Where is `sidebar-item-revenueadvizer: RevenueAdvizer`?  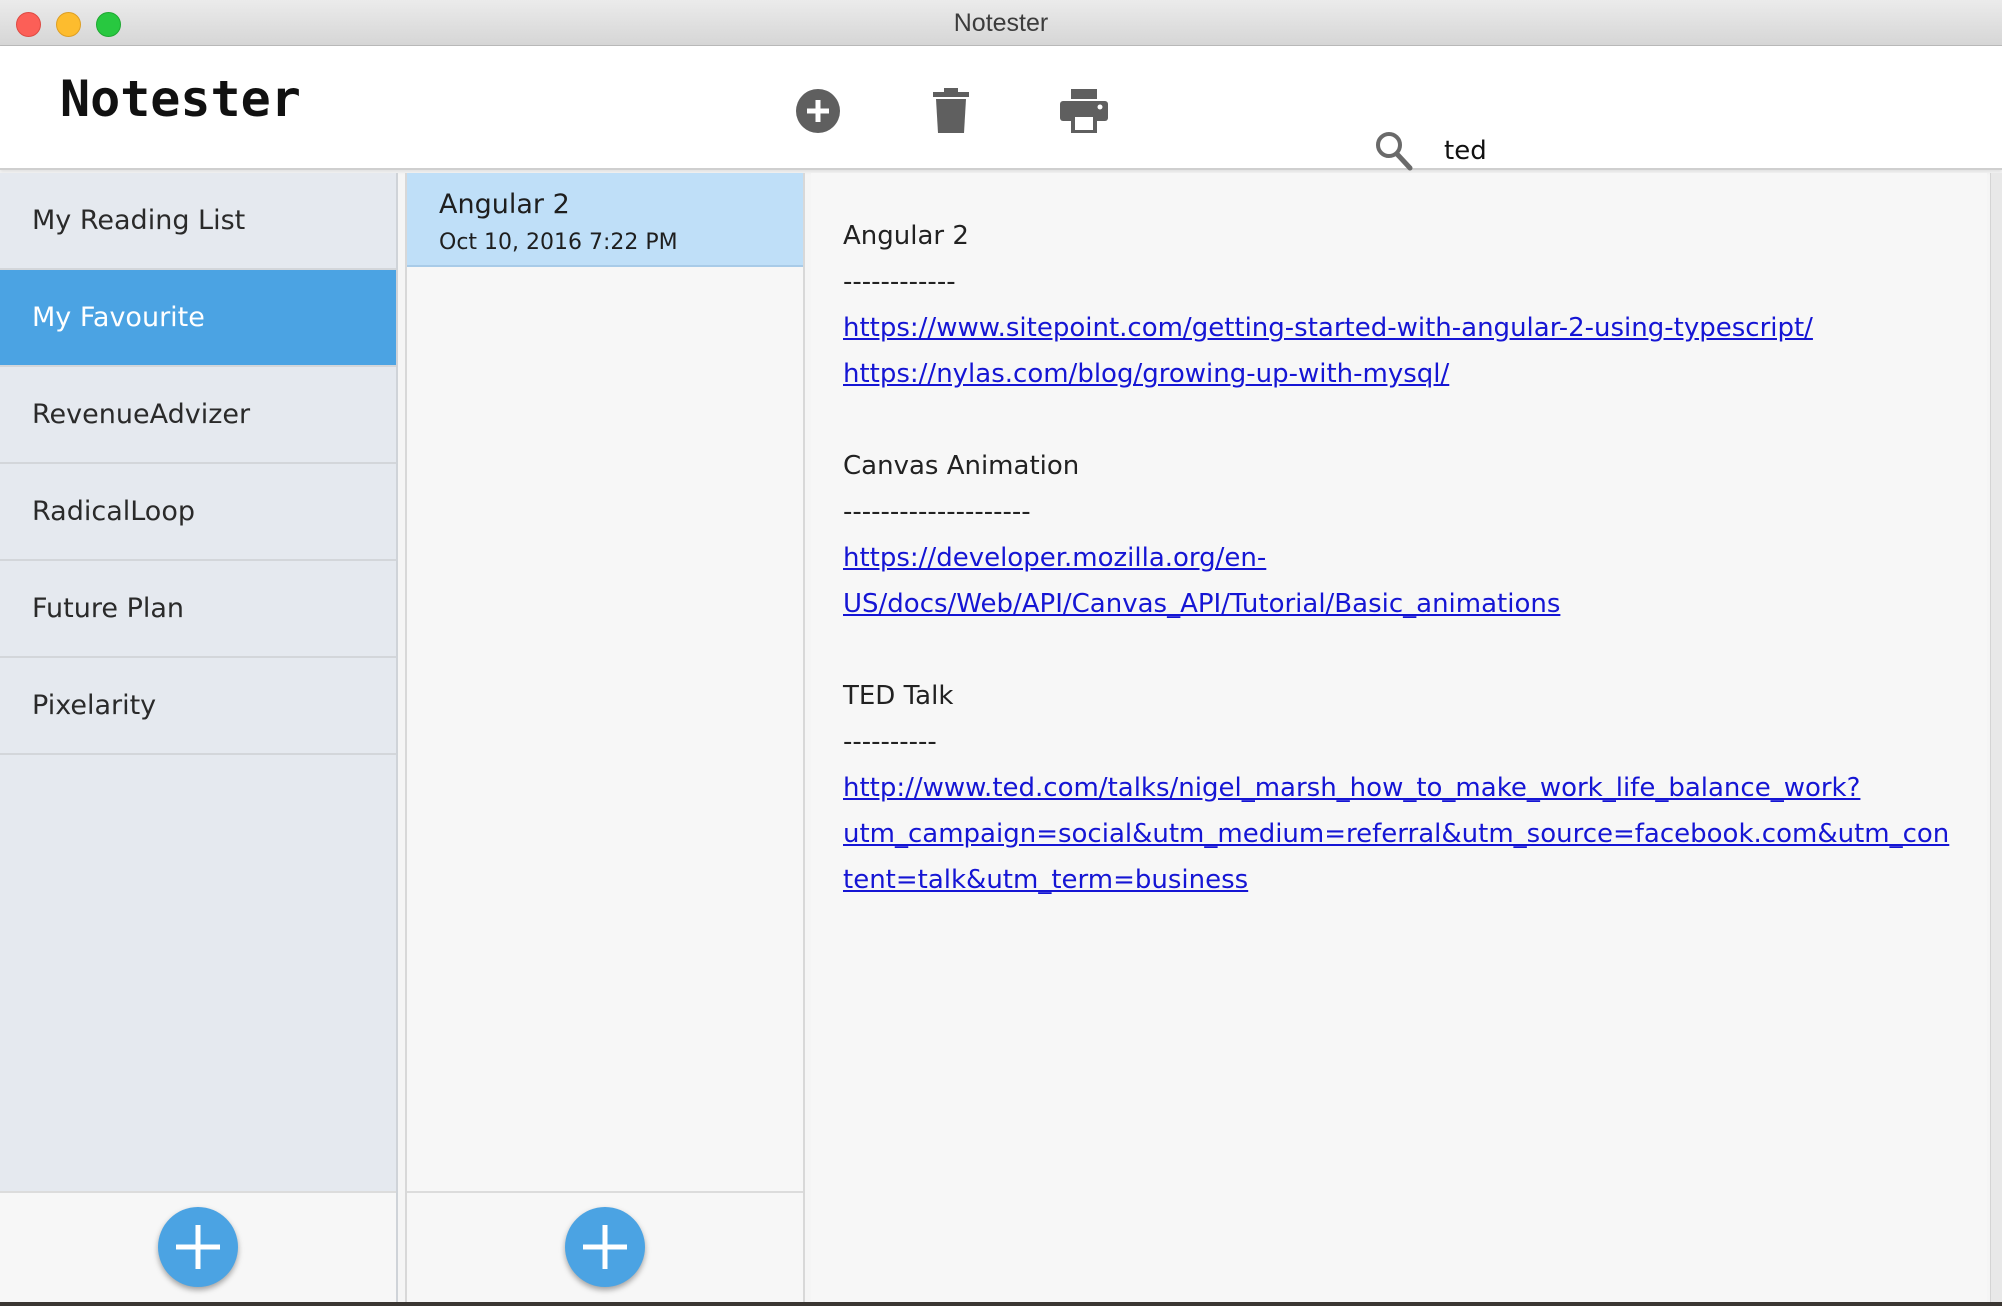 sidebar-item-revenueadvizer: RevenueAdvizer is located at coordinates (198, 415).